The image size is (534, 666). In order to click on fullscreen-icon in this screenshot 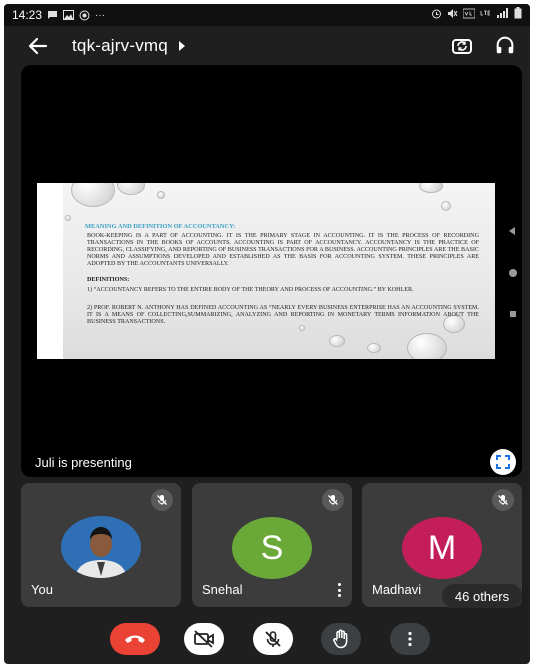, I will do `click(503, 462)`.